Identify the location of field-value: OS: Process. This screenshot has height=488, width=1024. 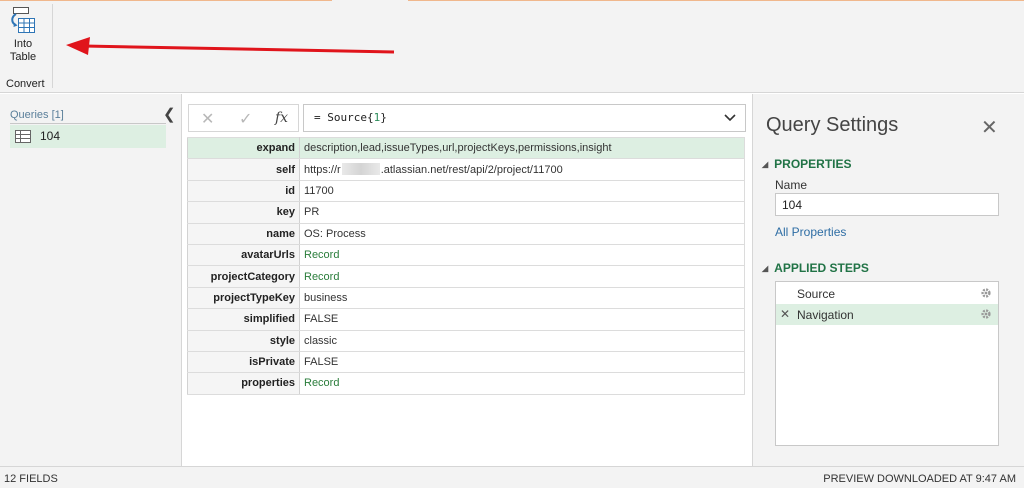
(522, 234).